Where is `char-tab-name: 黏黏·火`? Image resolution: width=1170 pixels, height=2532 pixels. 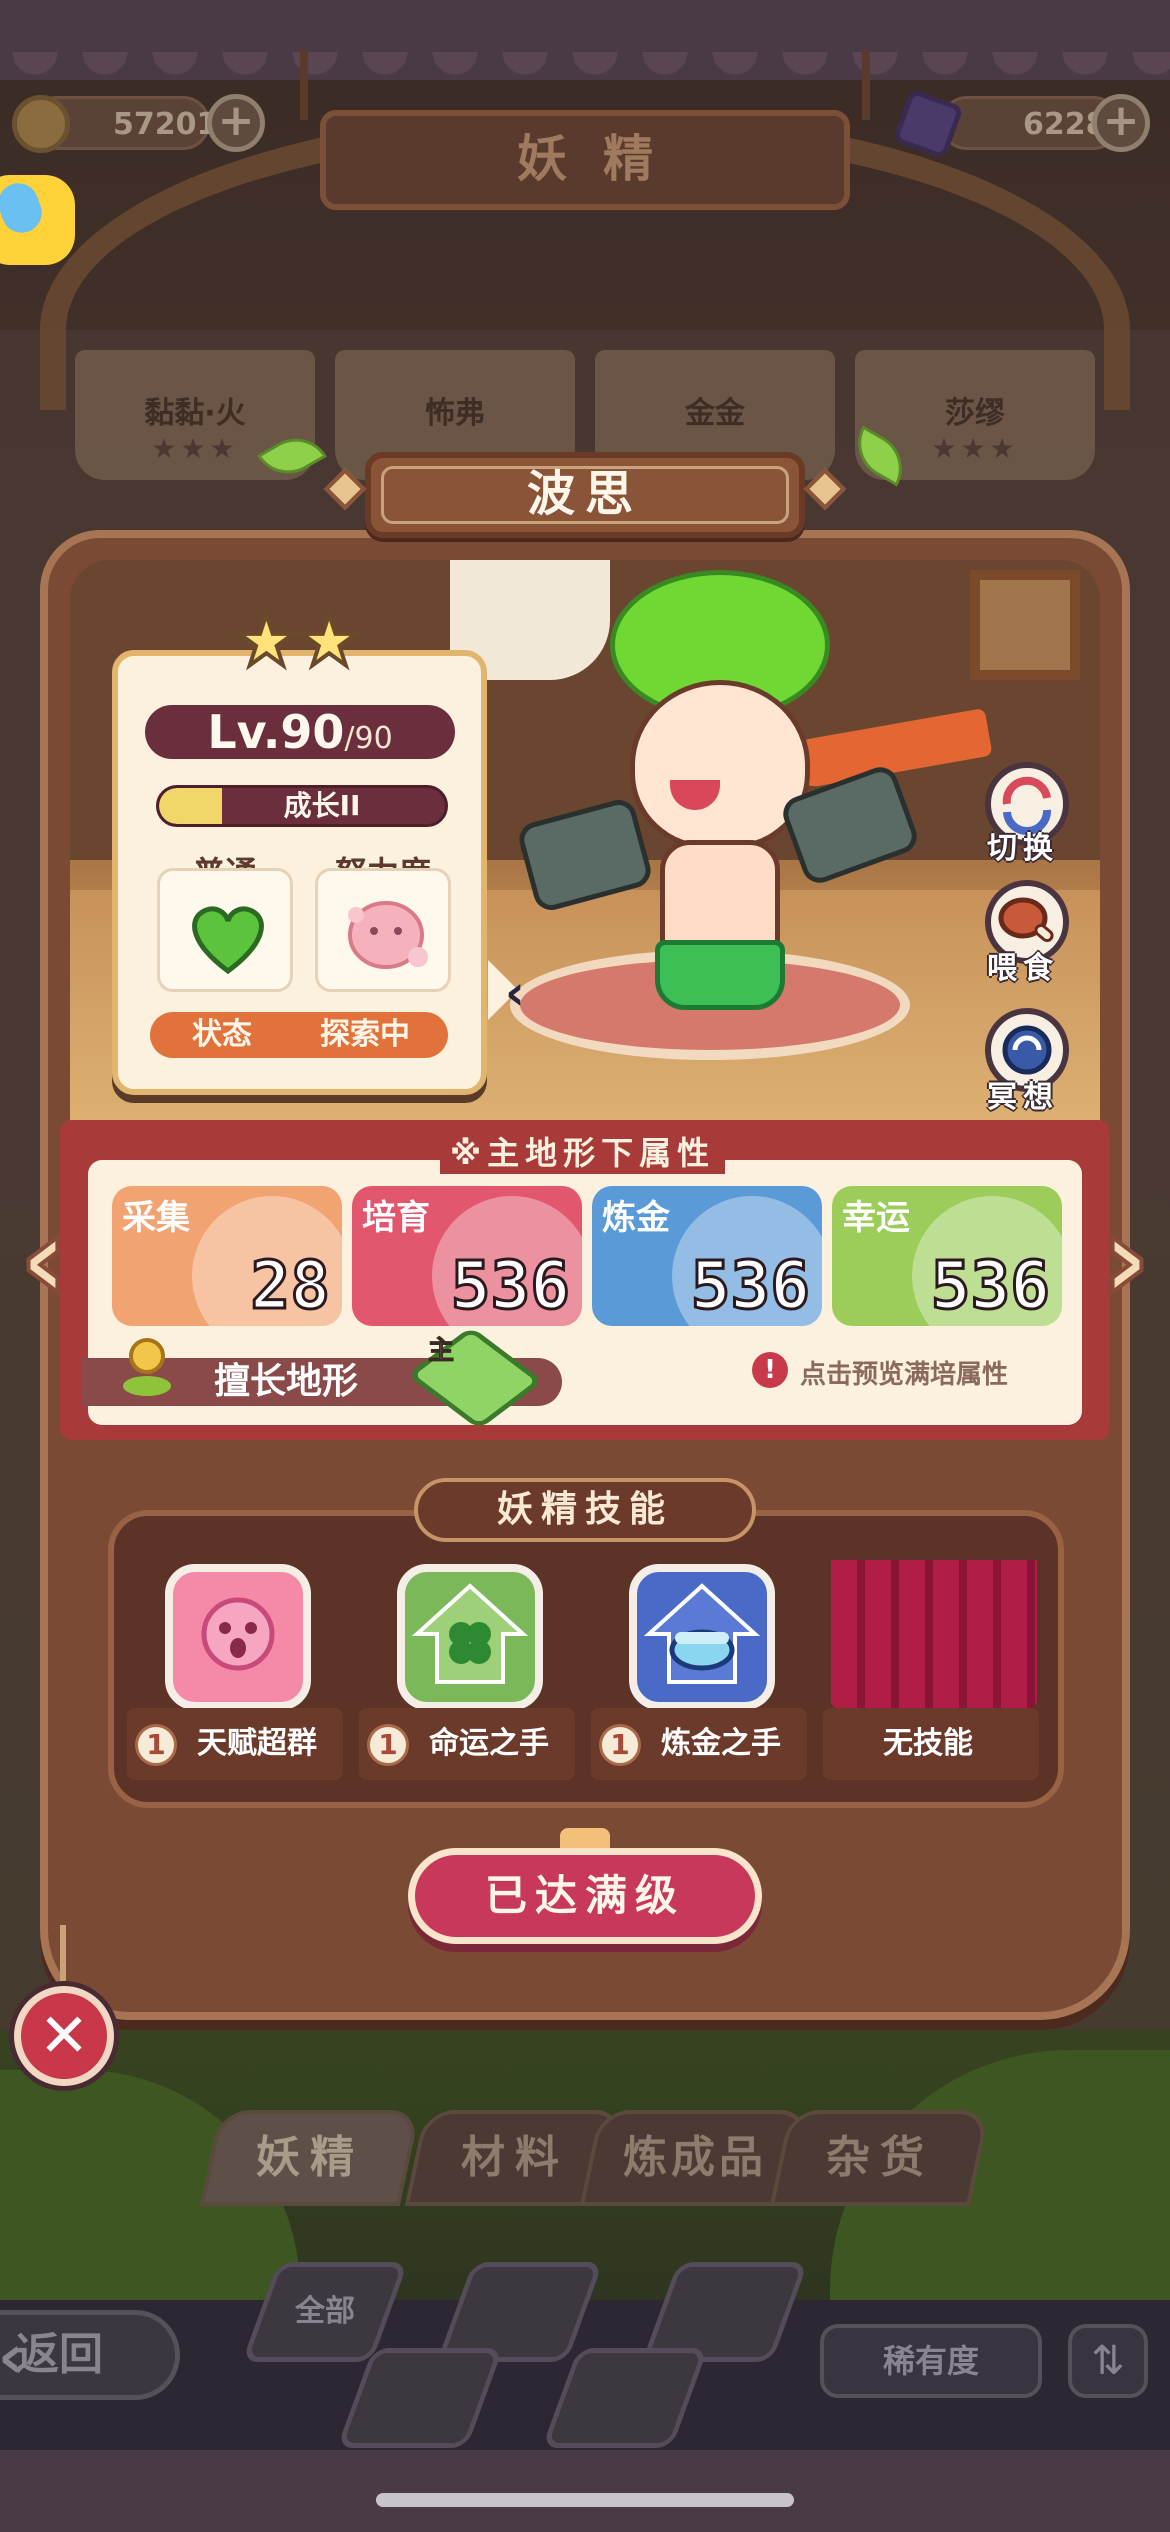 char-tab-name: 黏黏·火 is located at coordinates (195, 413).